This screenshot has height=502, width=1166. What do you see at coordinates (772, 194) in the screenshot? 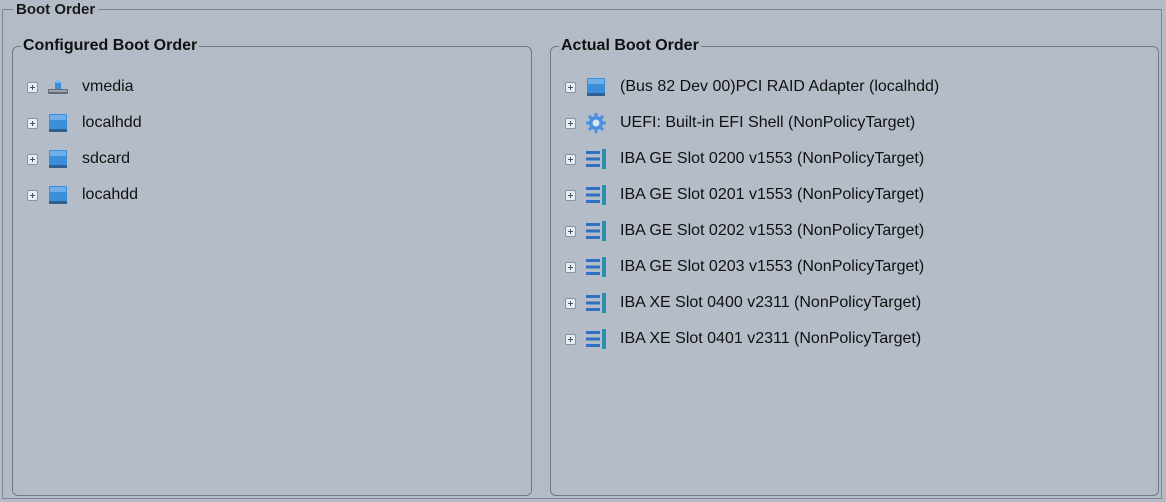
I see `tree-item-label: IBA GE Slot 0201 v1553 (NonPolicyTarget)` at bounding box center [772, 194].